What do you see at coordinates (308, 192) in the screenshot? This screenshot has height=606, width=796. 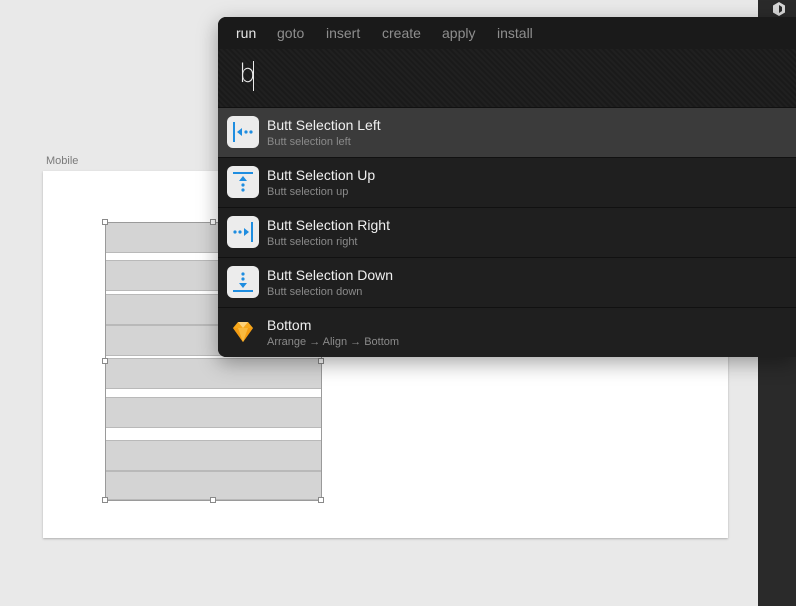 I see `result-subtitle: Butt selection up` at bounding box center [308, 192].